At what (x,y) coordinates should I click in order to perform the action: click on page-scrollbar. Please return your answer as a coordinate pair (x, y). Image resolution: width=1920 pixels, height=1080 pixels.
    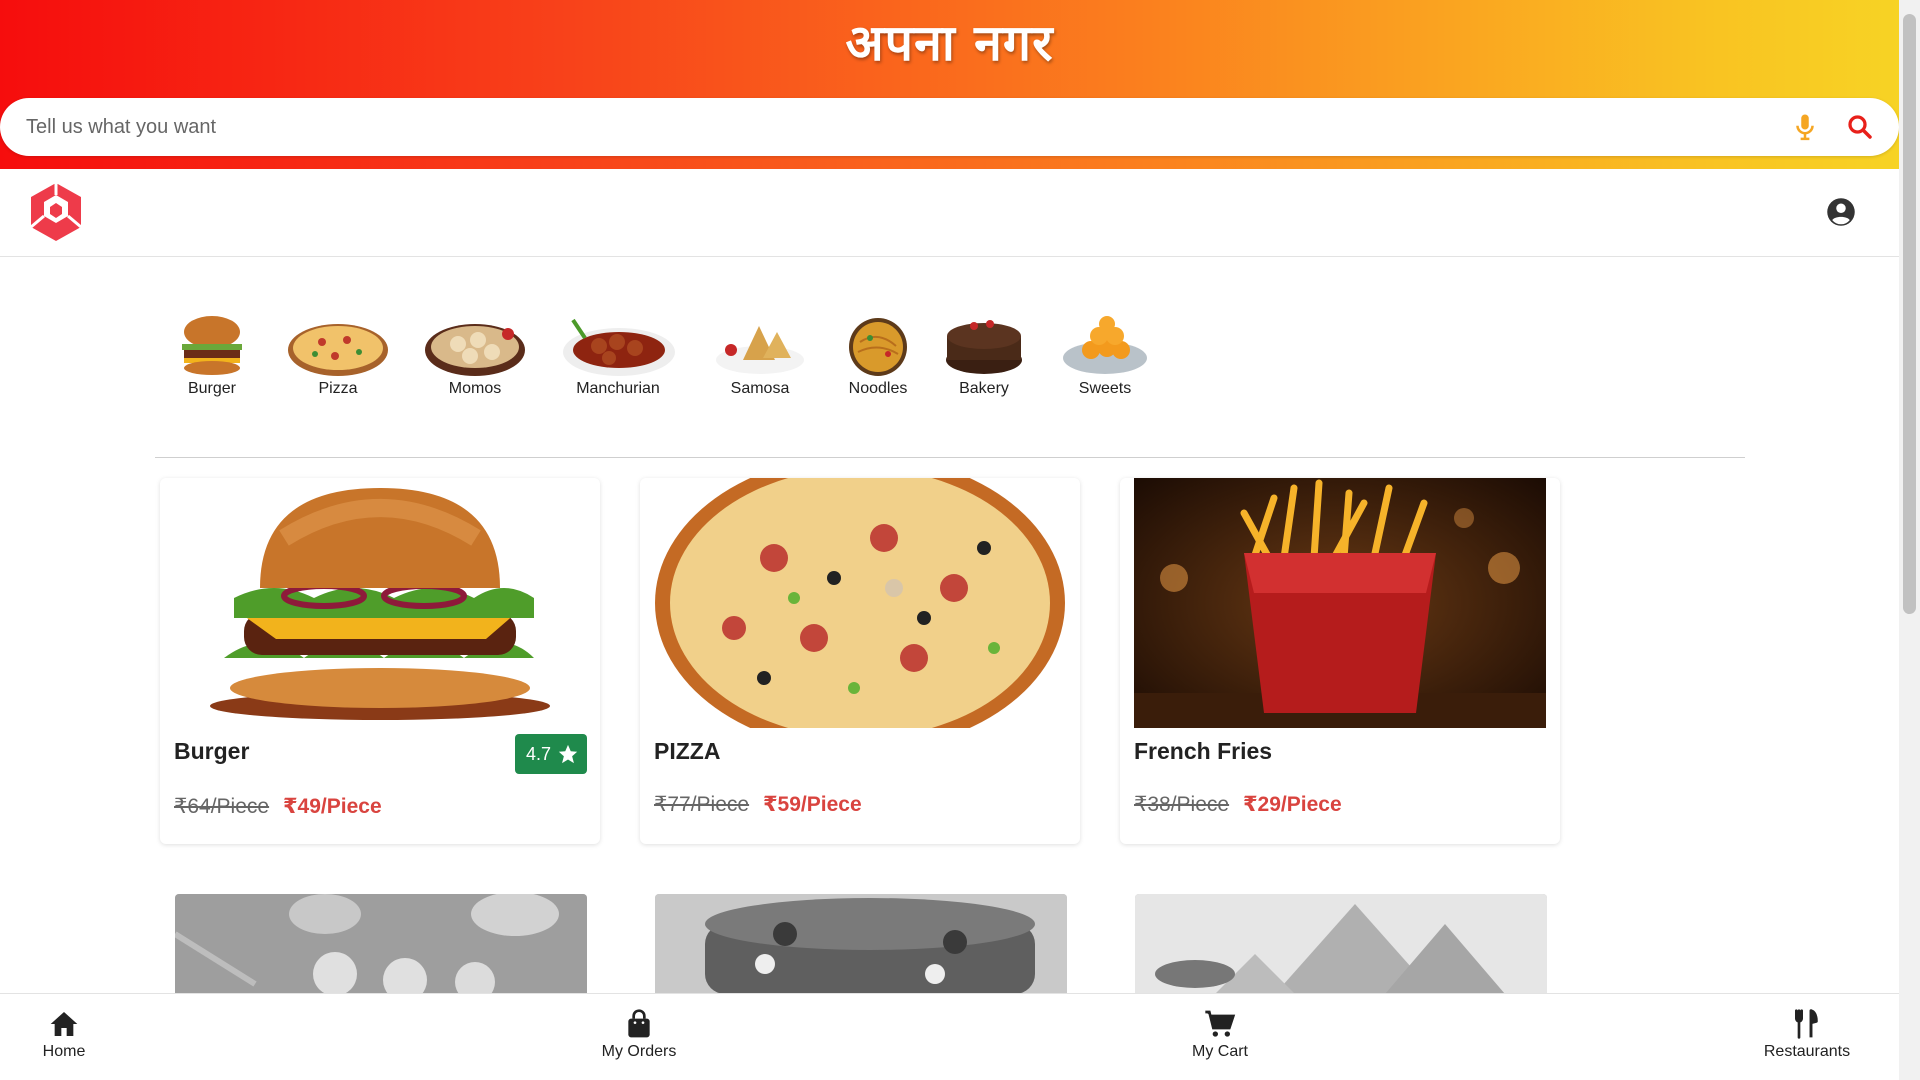
    Looking at the image, I should click on (1909, 540).